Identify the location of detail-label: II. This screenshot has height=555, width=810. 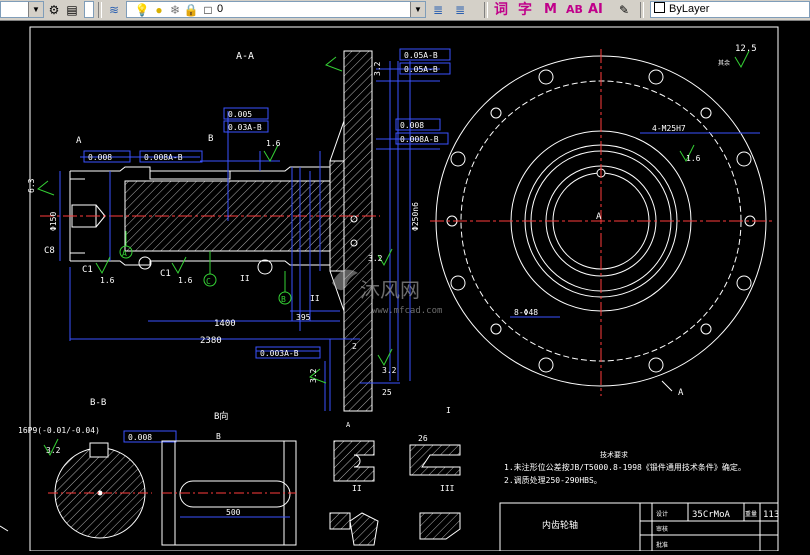
(357, 488).